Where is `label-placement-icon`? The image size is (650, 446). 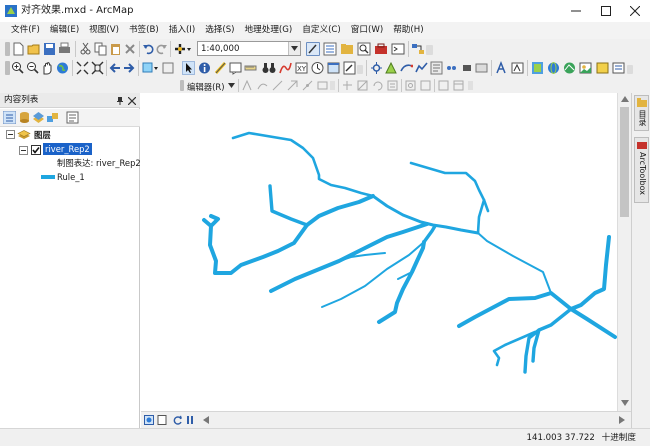
label-placement-icon is located at coordinates (517, 68).